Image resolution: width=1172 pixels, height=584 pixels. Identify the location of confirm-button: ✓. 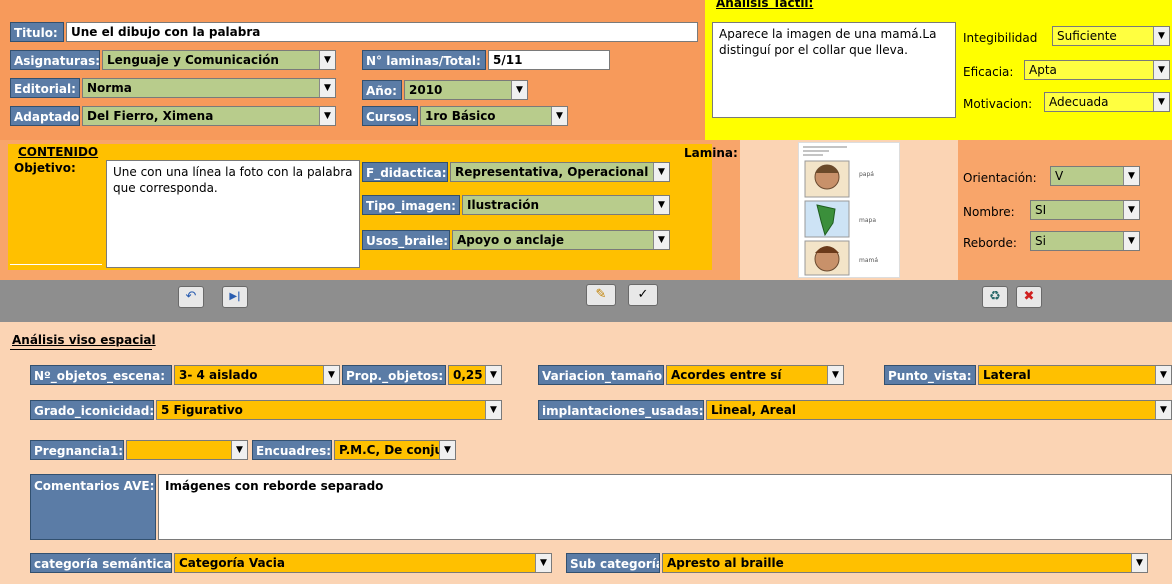
(643, 295).